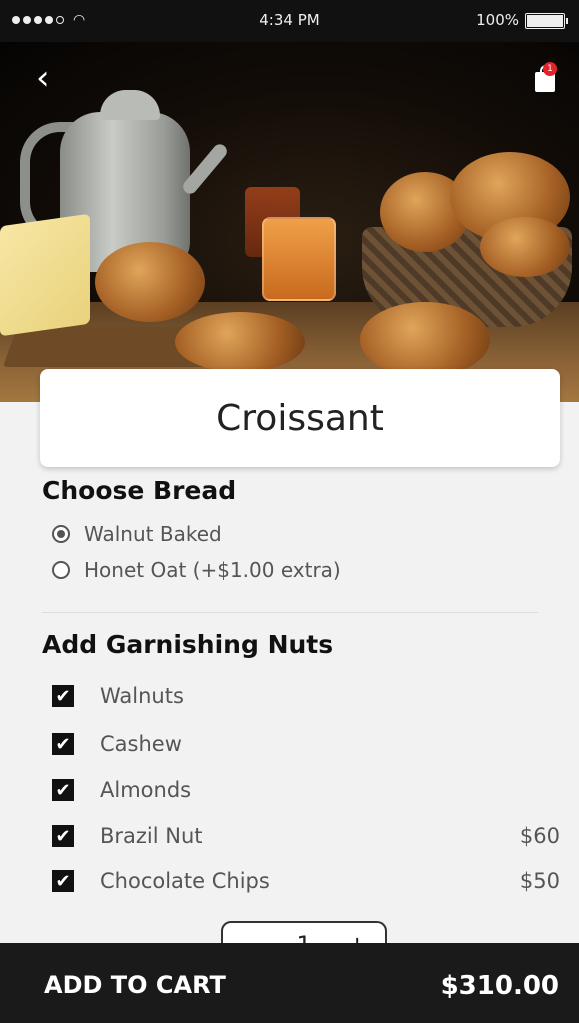  Describe the element at coordinates (142, 696) in the screenshot. I see `nut-option-label: Walnuts` at that location.